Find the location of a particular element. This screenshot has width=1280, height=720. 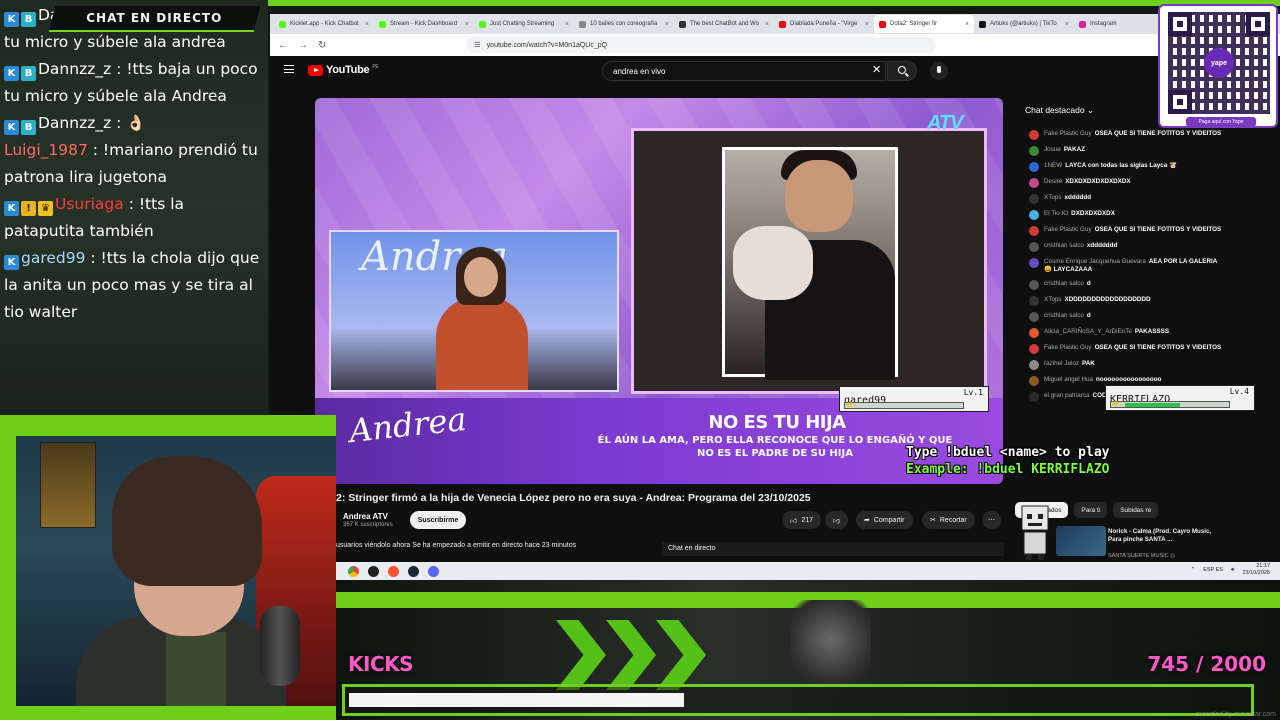

tray-chevron-icon: ⌃ is located at coordinates (1193, 570).